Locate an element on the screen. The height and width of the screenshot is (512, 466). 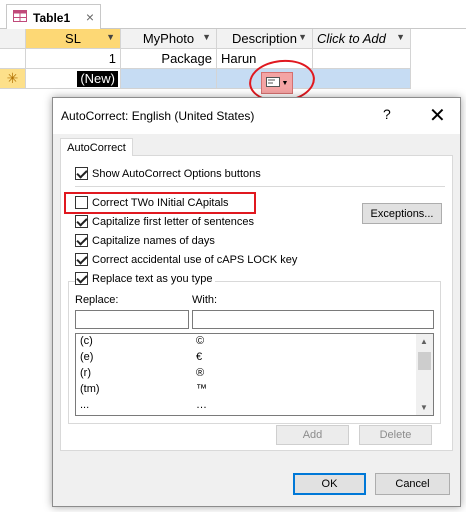
divider is located at coordinates (260, 186).